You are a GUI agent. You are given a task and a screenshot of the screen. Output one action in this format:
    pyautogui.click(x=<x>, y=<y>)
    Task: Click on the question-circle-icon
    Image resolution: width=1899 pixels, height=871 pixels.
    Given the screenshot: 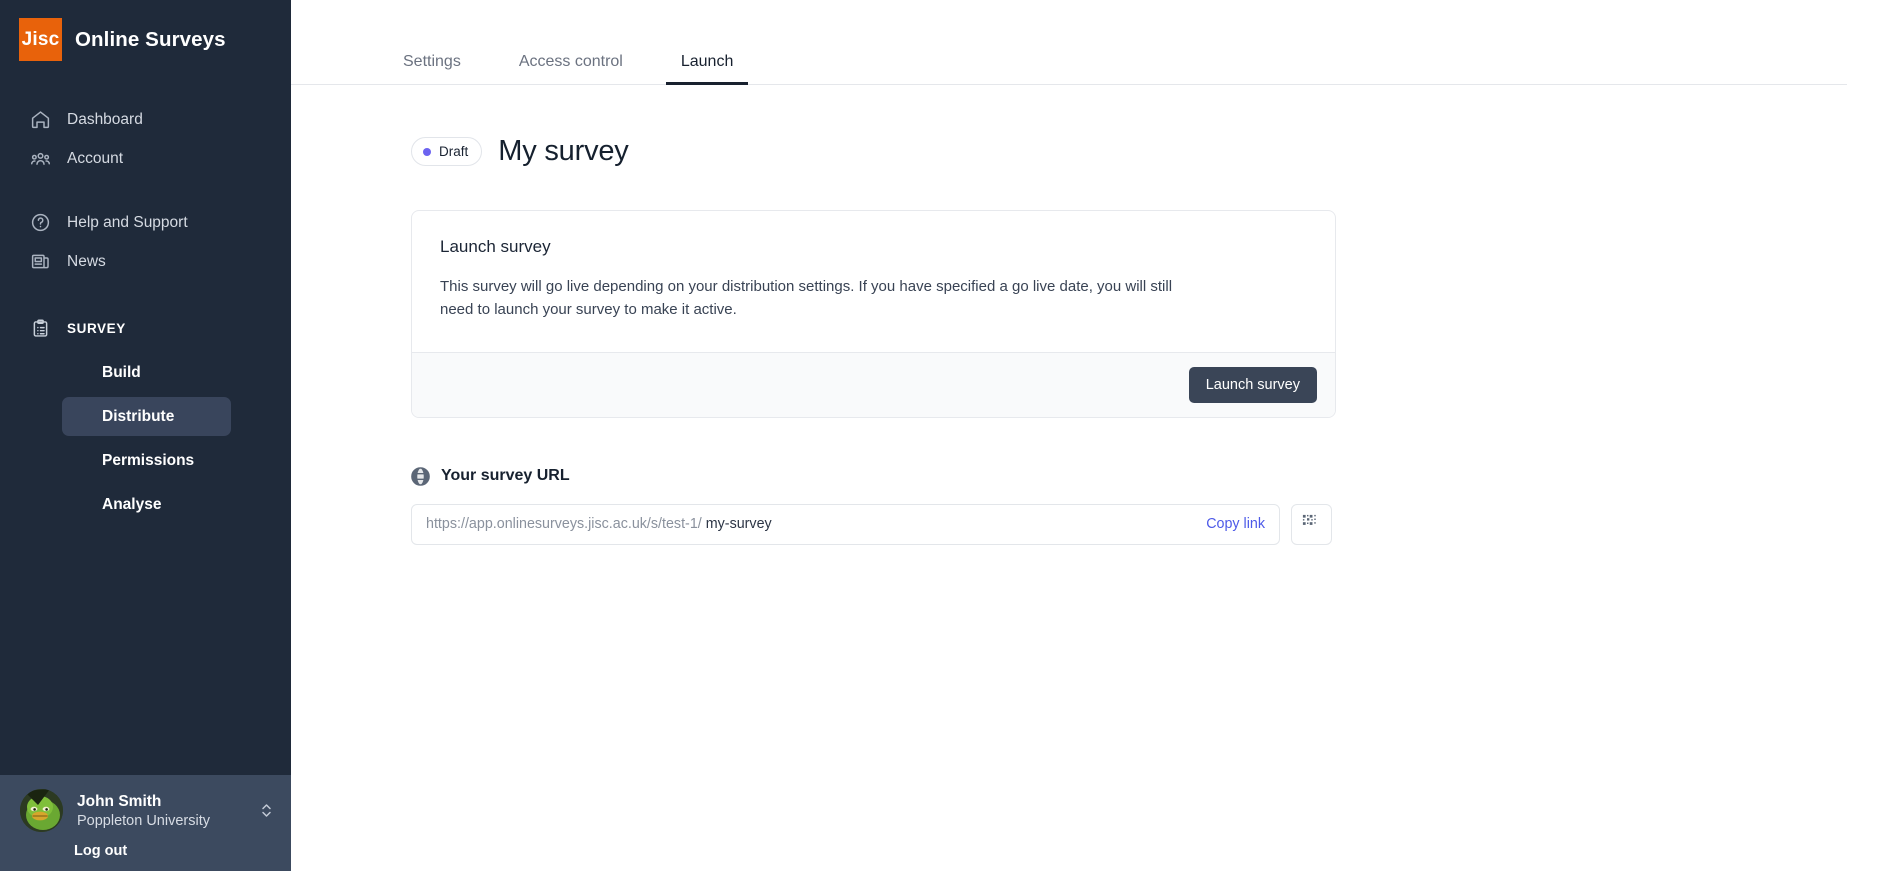 What is the action you would take?
    pyautogui.click(x=40, y=222)
    